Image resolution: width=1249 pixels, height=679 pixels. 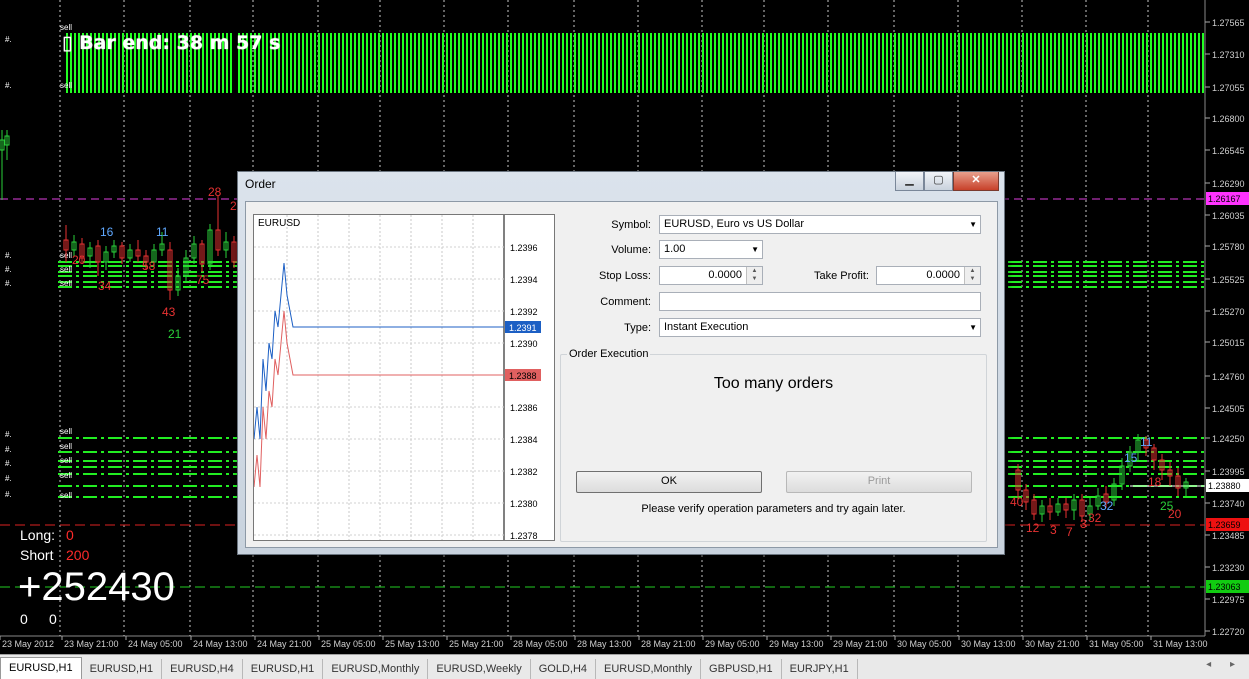 I want to click on minimize-icon: ▁, so click(x=909, y=181).